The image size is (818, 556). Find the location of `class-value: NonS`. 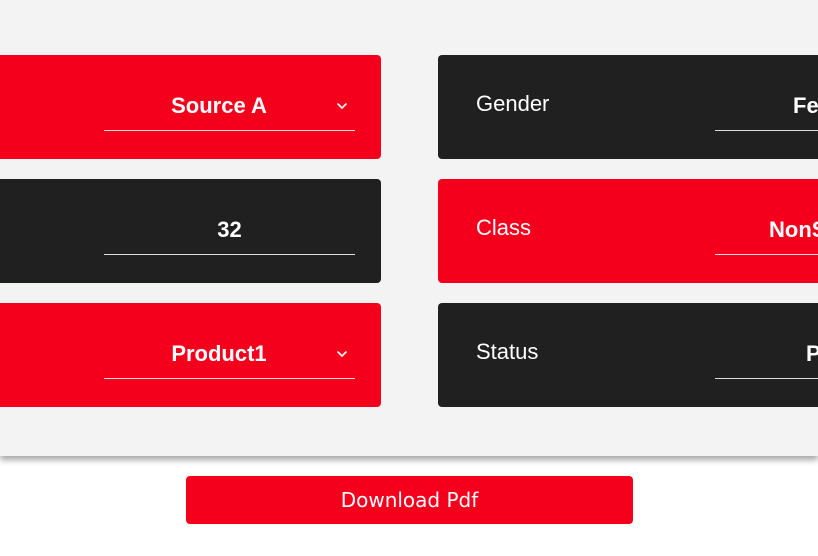

class-value: NonS is located at coordinates (793, 229).